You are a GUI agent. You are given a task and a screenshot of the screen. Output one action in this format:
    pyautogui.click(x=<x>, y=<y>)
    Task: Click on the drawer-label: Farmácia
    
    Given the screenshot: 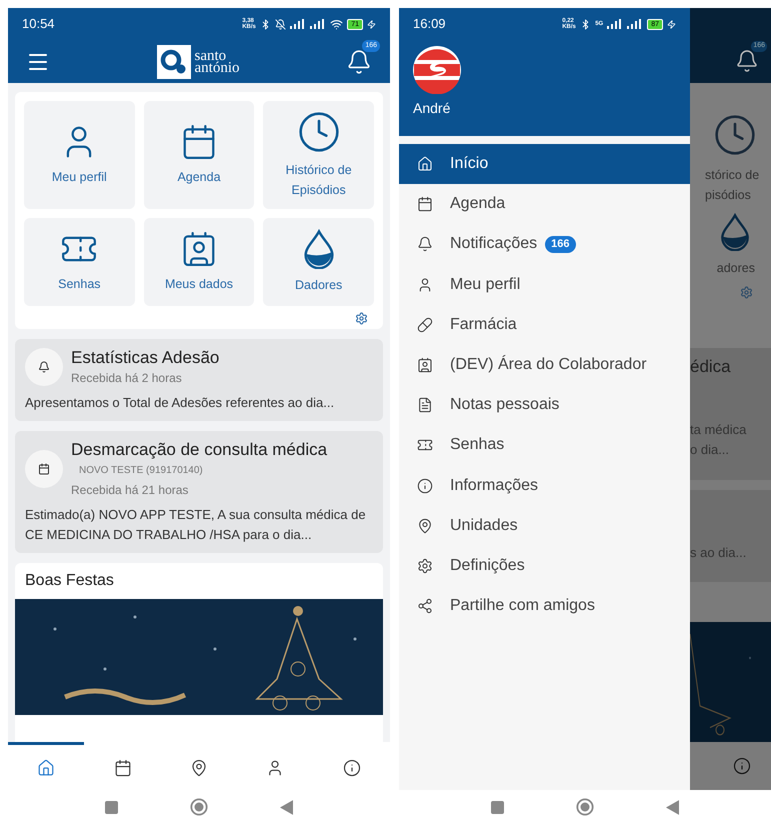 What is the action you would take?
    pyautogui.click(x=483, y=324)
    